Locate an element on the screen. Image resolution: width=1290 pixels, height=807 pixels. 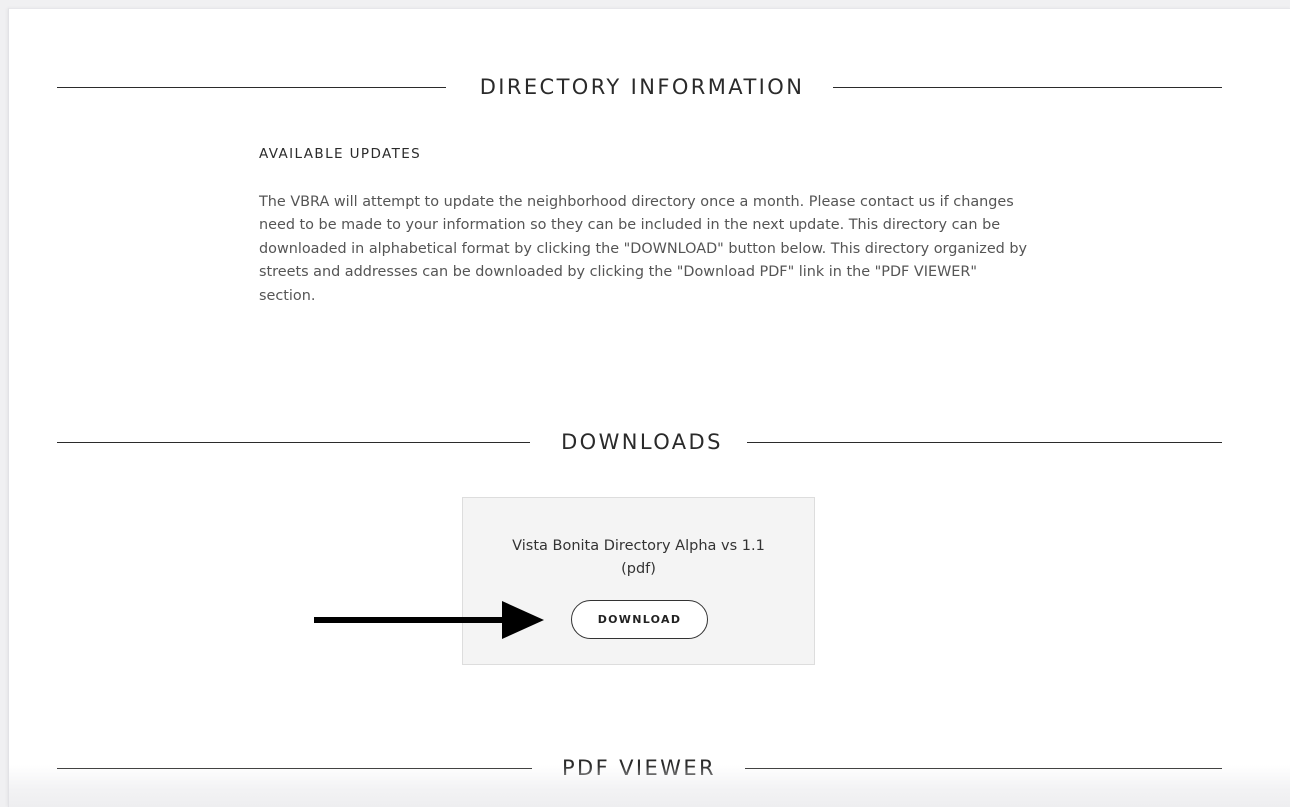
download-button-label: DOWNLOAD is located at coordinates (639, 619).